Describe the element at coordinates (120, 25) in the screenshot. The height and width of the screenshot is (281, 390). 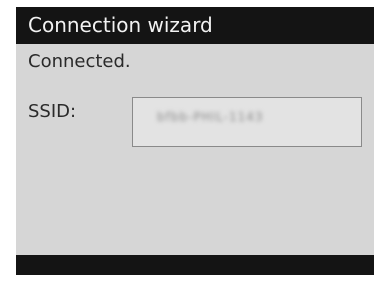
I see `window-title: Connection wizard` at that location.